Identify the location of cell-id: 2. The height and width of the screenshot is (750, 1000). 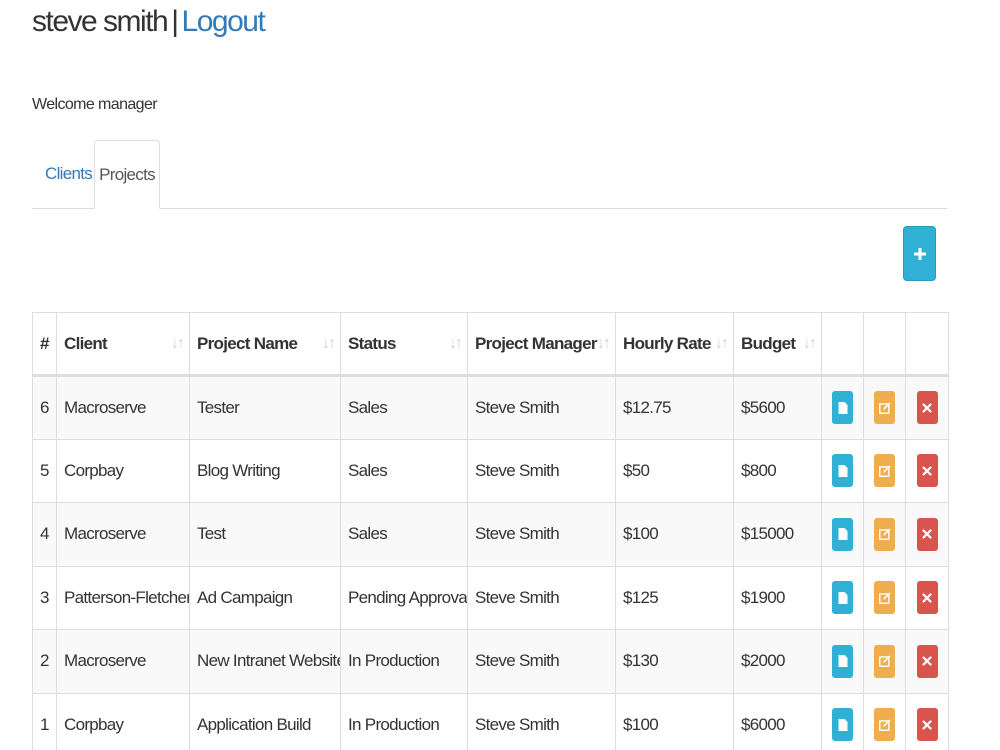
(44, 661).